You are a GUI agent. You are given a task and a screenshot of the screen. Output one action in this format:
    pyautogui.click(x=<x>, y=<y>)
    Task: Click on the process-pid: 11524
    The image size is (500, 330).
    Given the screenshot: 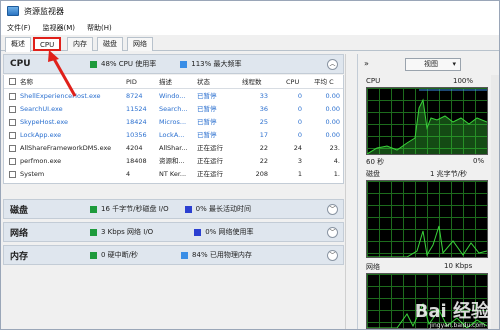 What is the action you would take?
    pyautogui.click(x=136, y=109)
    